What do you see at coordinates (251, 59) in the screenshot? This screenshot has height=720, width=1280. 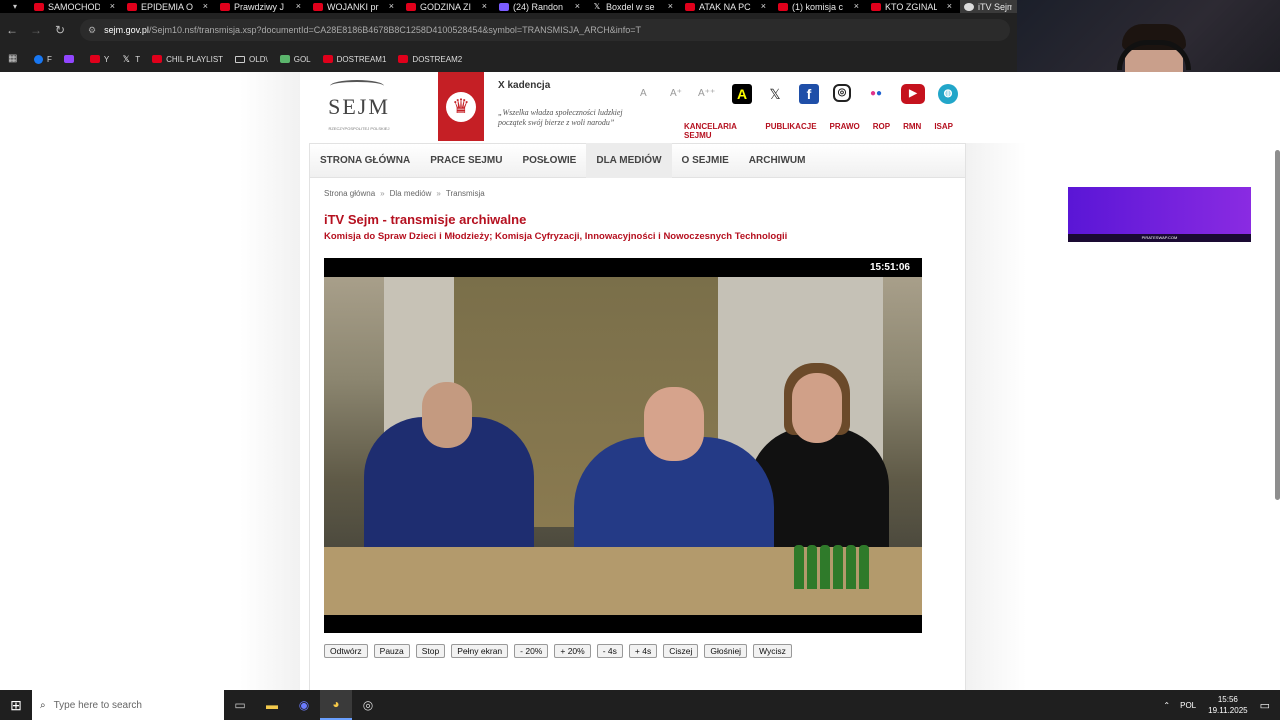 I see `bookmark-old: OLD\` at bounding box center [251, 59].